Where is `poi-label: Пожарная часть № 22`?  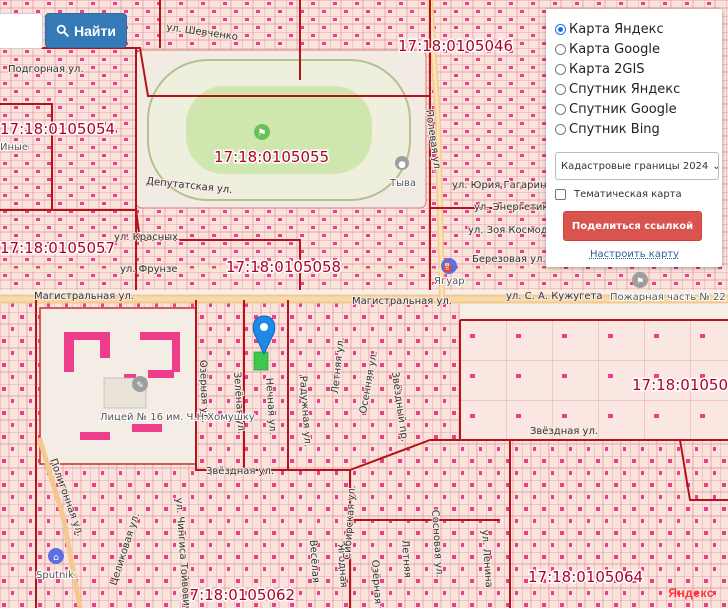
poi-label: Пожарная часть № 22 is located at coordinates (668, 297).